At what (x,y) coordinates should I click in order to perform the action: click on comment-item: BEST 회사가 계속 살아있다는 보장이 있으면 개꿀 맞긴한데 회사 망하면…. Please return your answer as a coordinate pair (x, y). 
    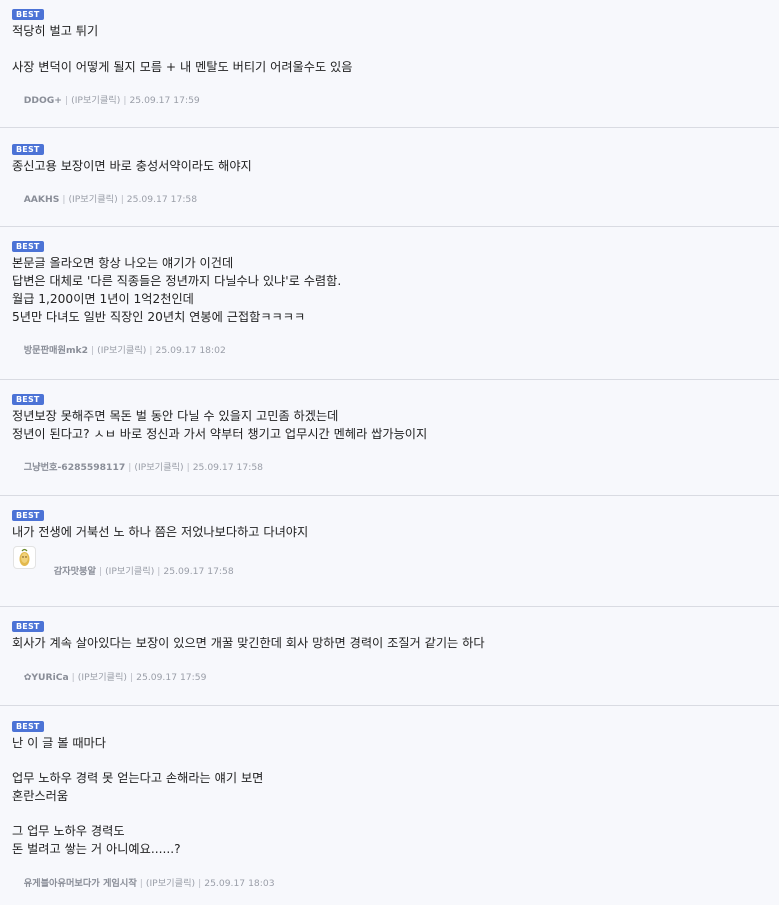
    Looking at the image, I should click on (389, 656).